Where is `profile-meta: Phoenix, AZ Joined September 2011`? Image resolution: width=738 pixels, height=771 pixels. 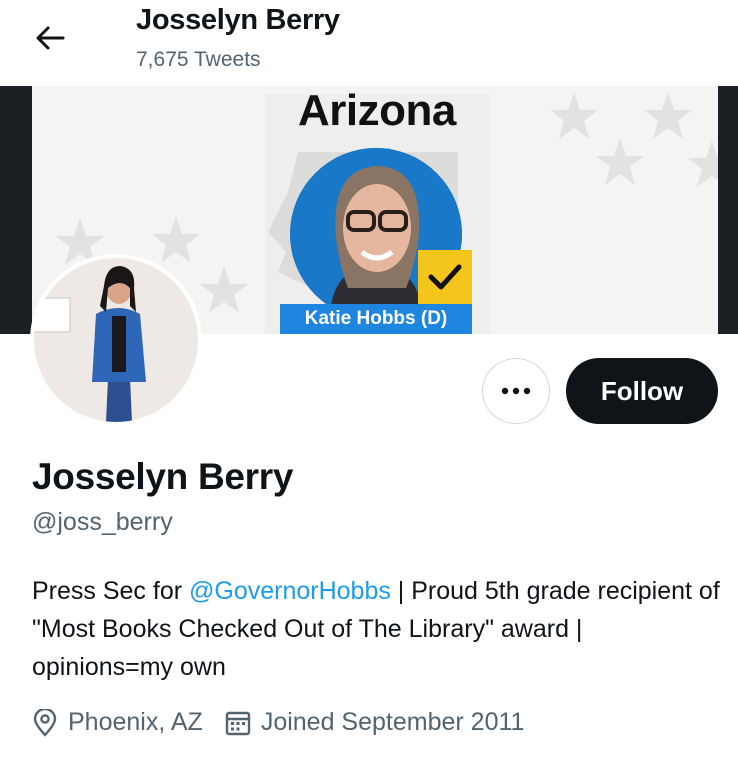 profile-meta: Phoenix, AZ Joined September 2011 is located at coordinates (289, 722).